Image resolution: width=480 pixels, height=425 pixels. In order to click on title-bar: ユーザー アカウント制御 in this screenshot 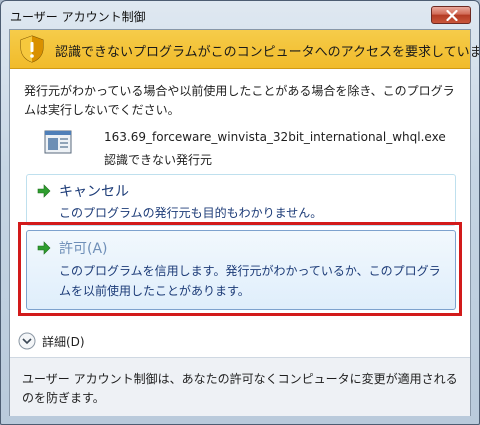, I will do `click(240, 15)`.